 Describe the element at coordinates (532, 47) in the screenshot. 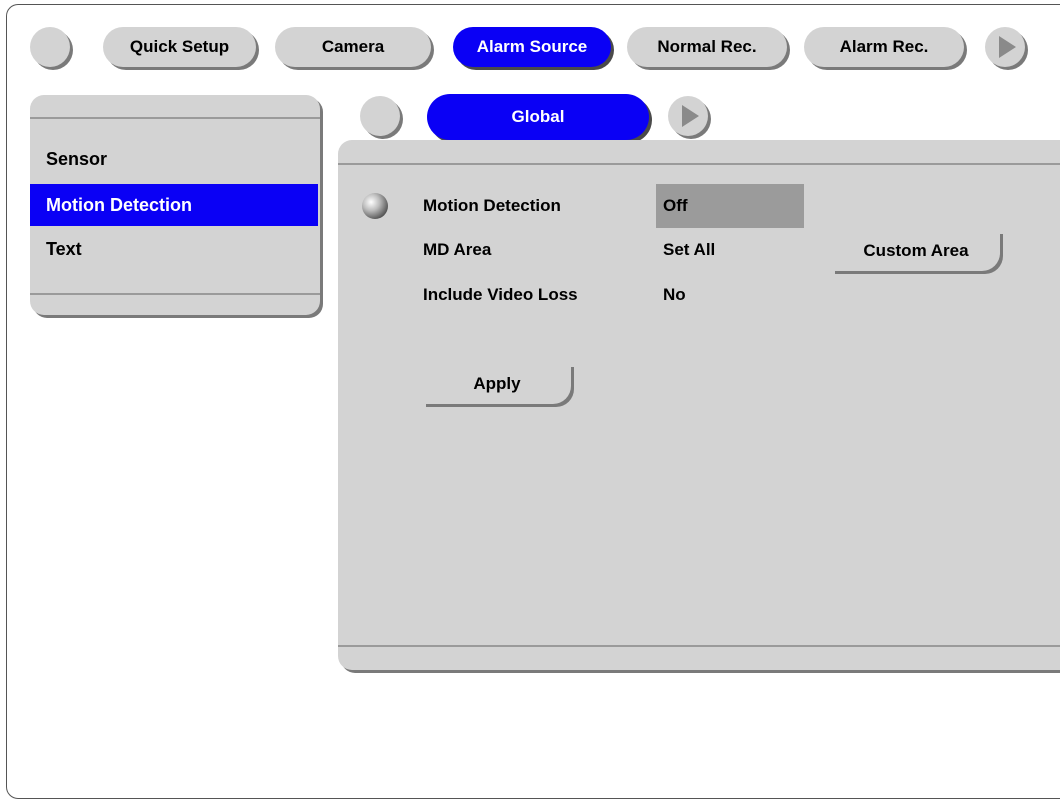

I see `tab-alarm-source: Alarm Source` at that location.